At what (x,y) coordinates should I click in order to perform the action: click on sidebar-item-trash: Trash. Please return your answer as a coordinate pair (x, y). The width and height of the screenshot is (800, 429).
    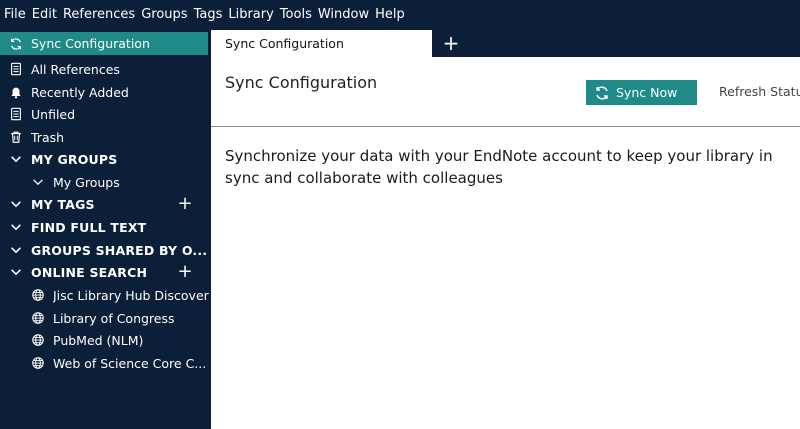
    Looking at the image, I should click on (105, 137).